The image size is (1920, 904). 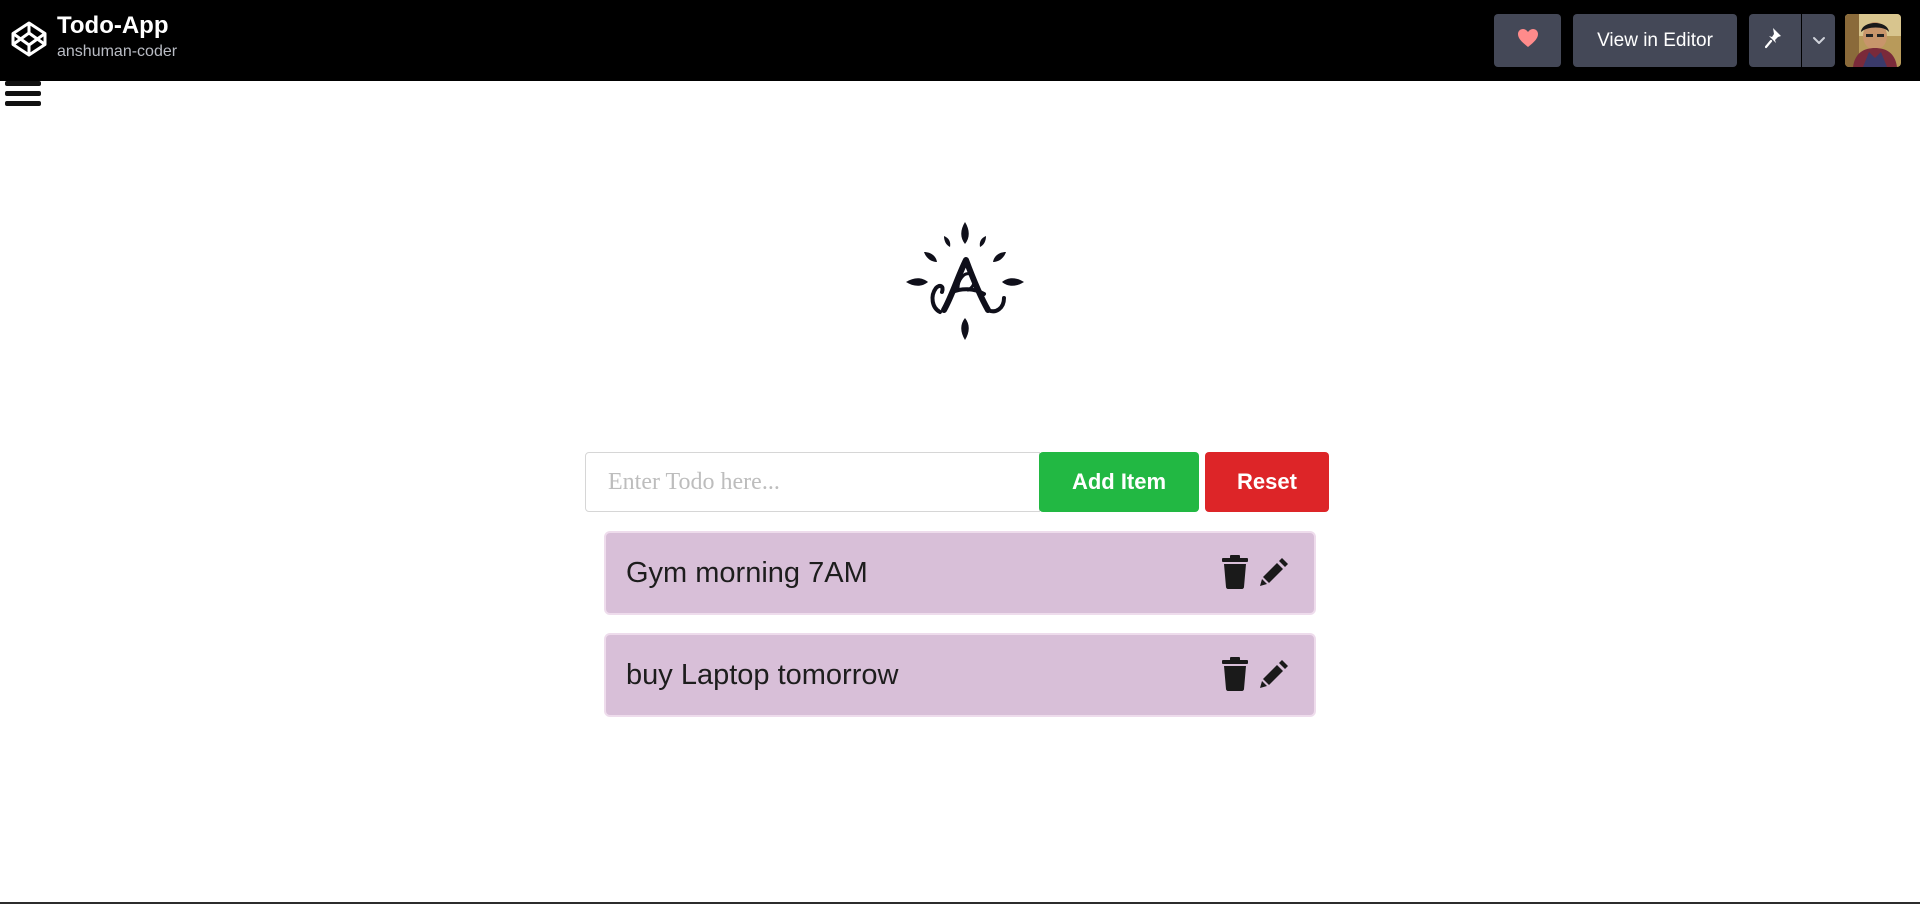 What do you see at coordinates (812, 482) in the screenshot?
I see `todo-input` at bounding box center [812, 482].